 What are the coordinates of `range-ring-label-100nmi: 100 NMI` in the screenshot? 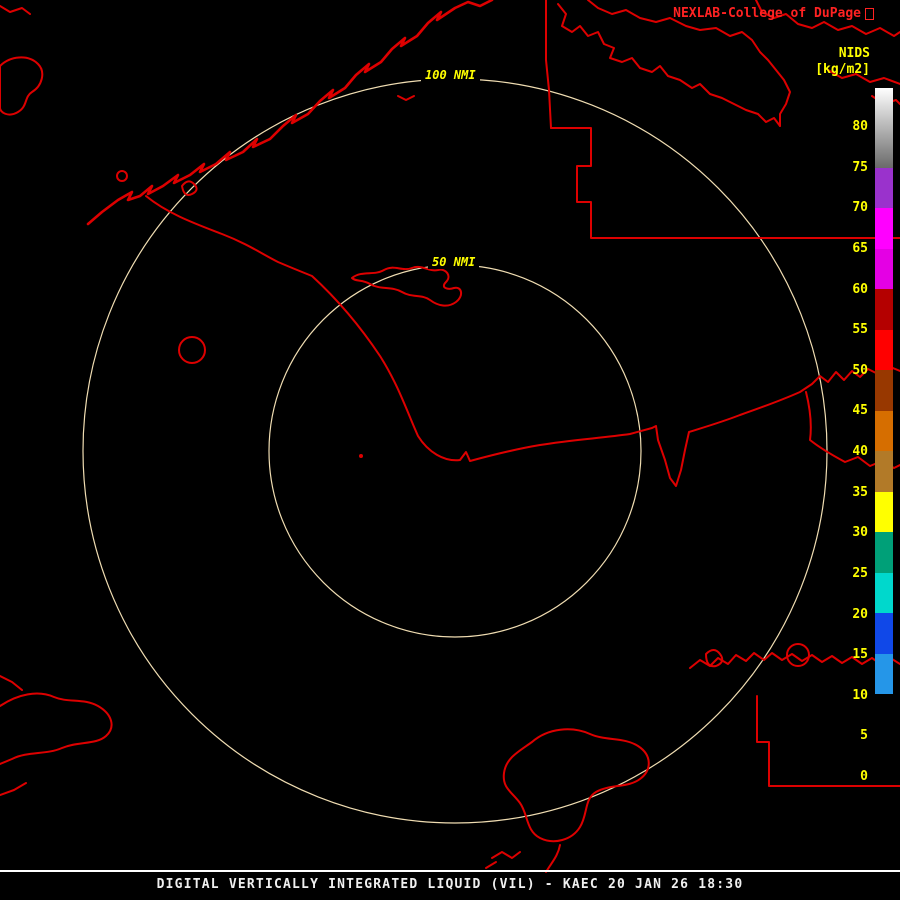 It's located at (450, 75).